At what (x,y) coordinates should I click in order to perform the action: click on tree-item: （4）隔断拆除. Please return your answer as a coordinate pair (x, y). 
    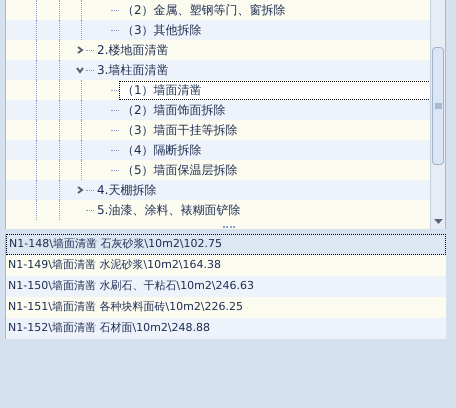
    Looking at the image, I should click on (162, 150).